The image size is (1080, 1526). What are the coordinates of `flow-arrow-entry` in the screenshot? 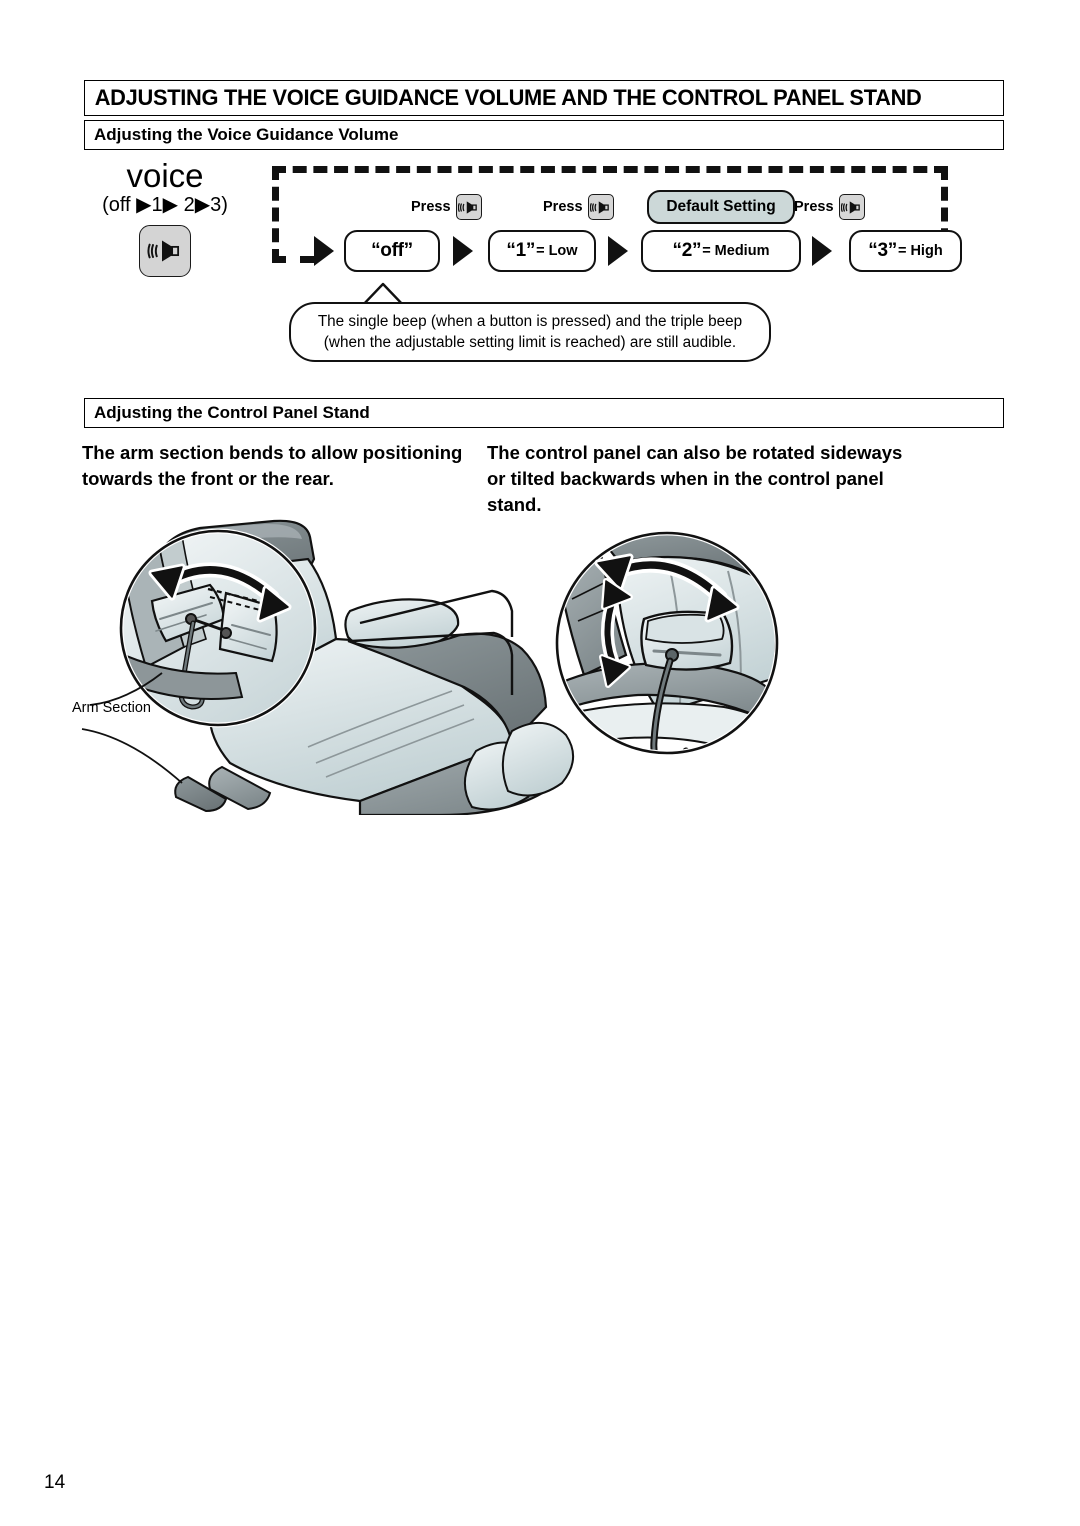 It's located at (324, 251).